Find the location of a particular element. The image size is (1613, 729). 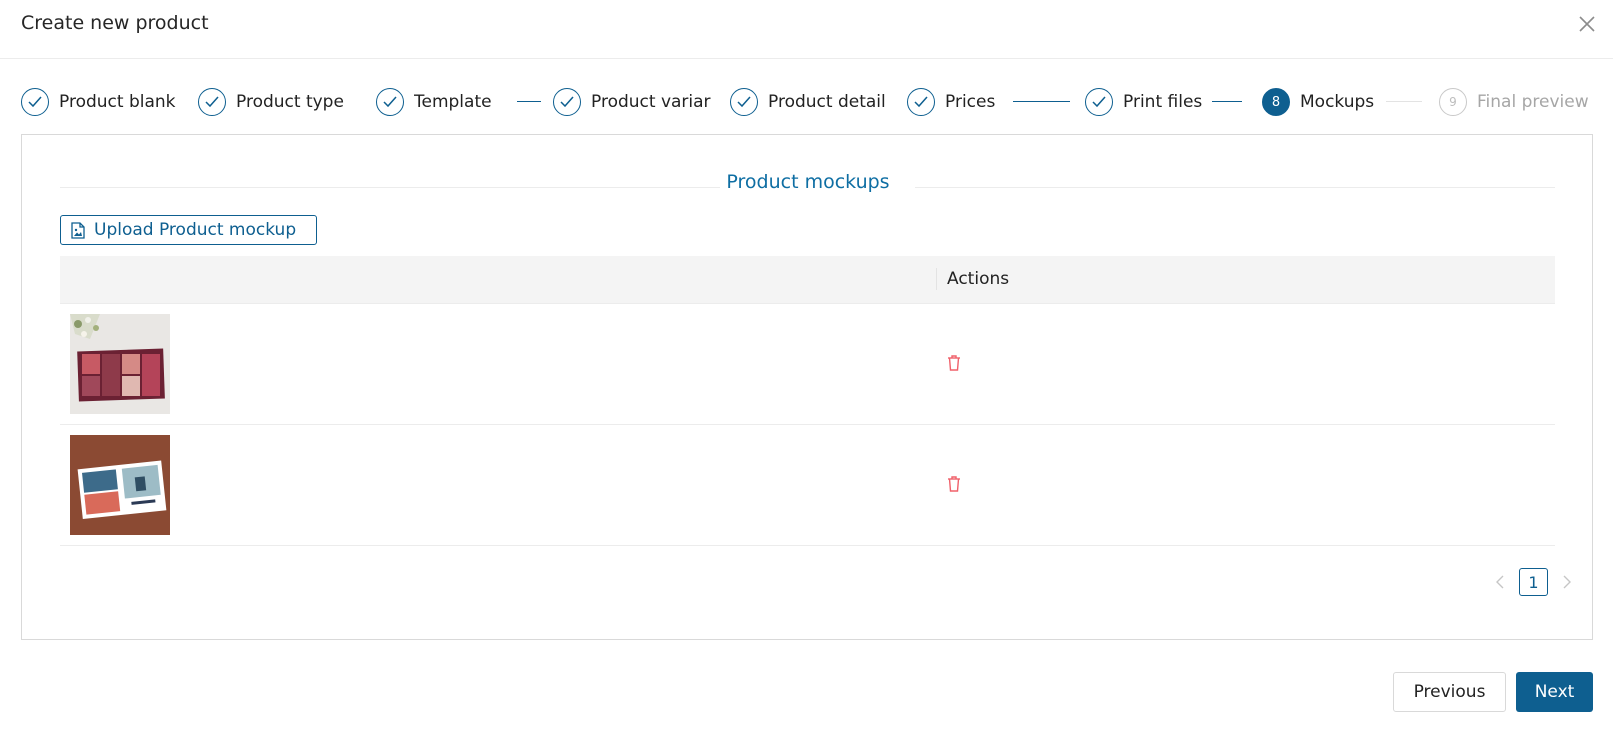

column-header-actions: Actions is located at coordinates (978, 279).